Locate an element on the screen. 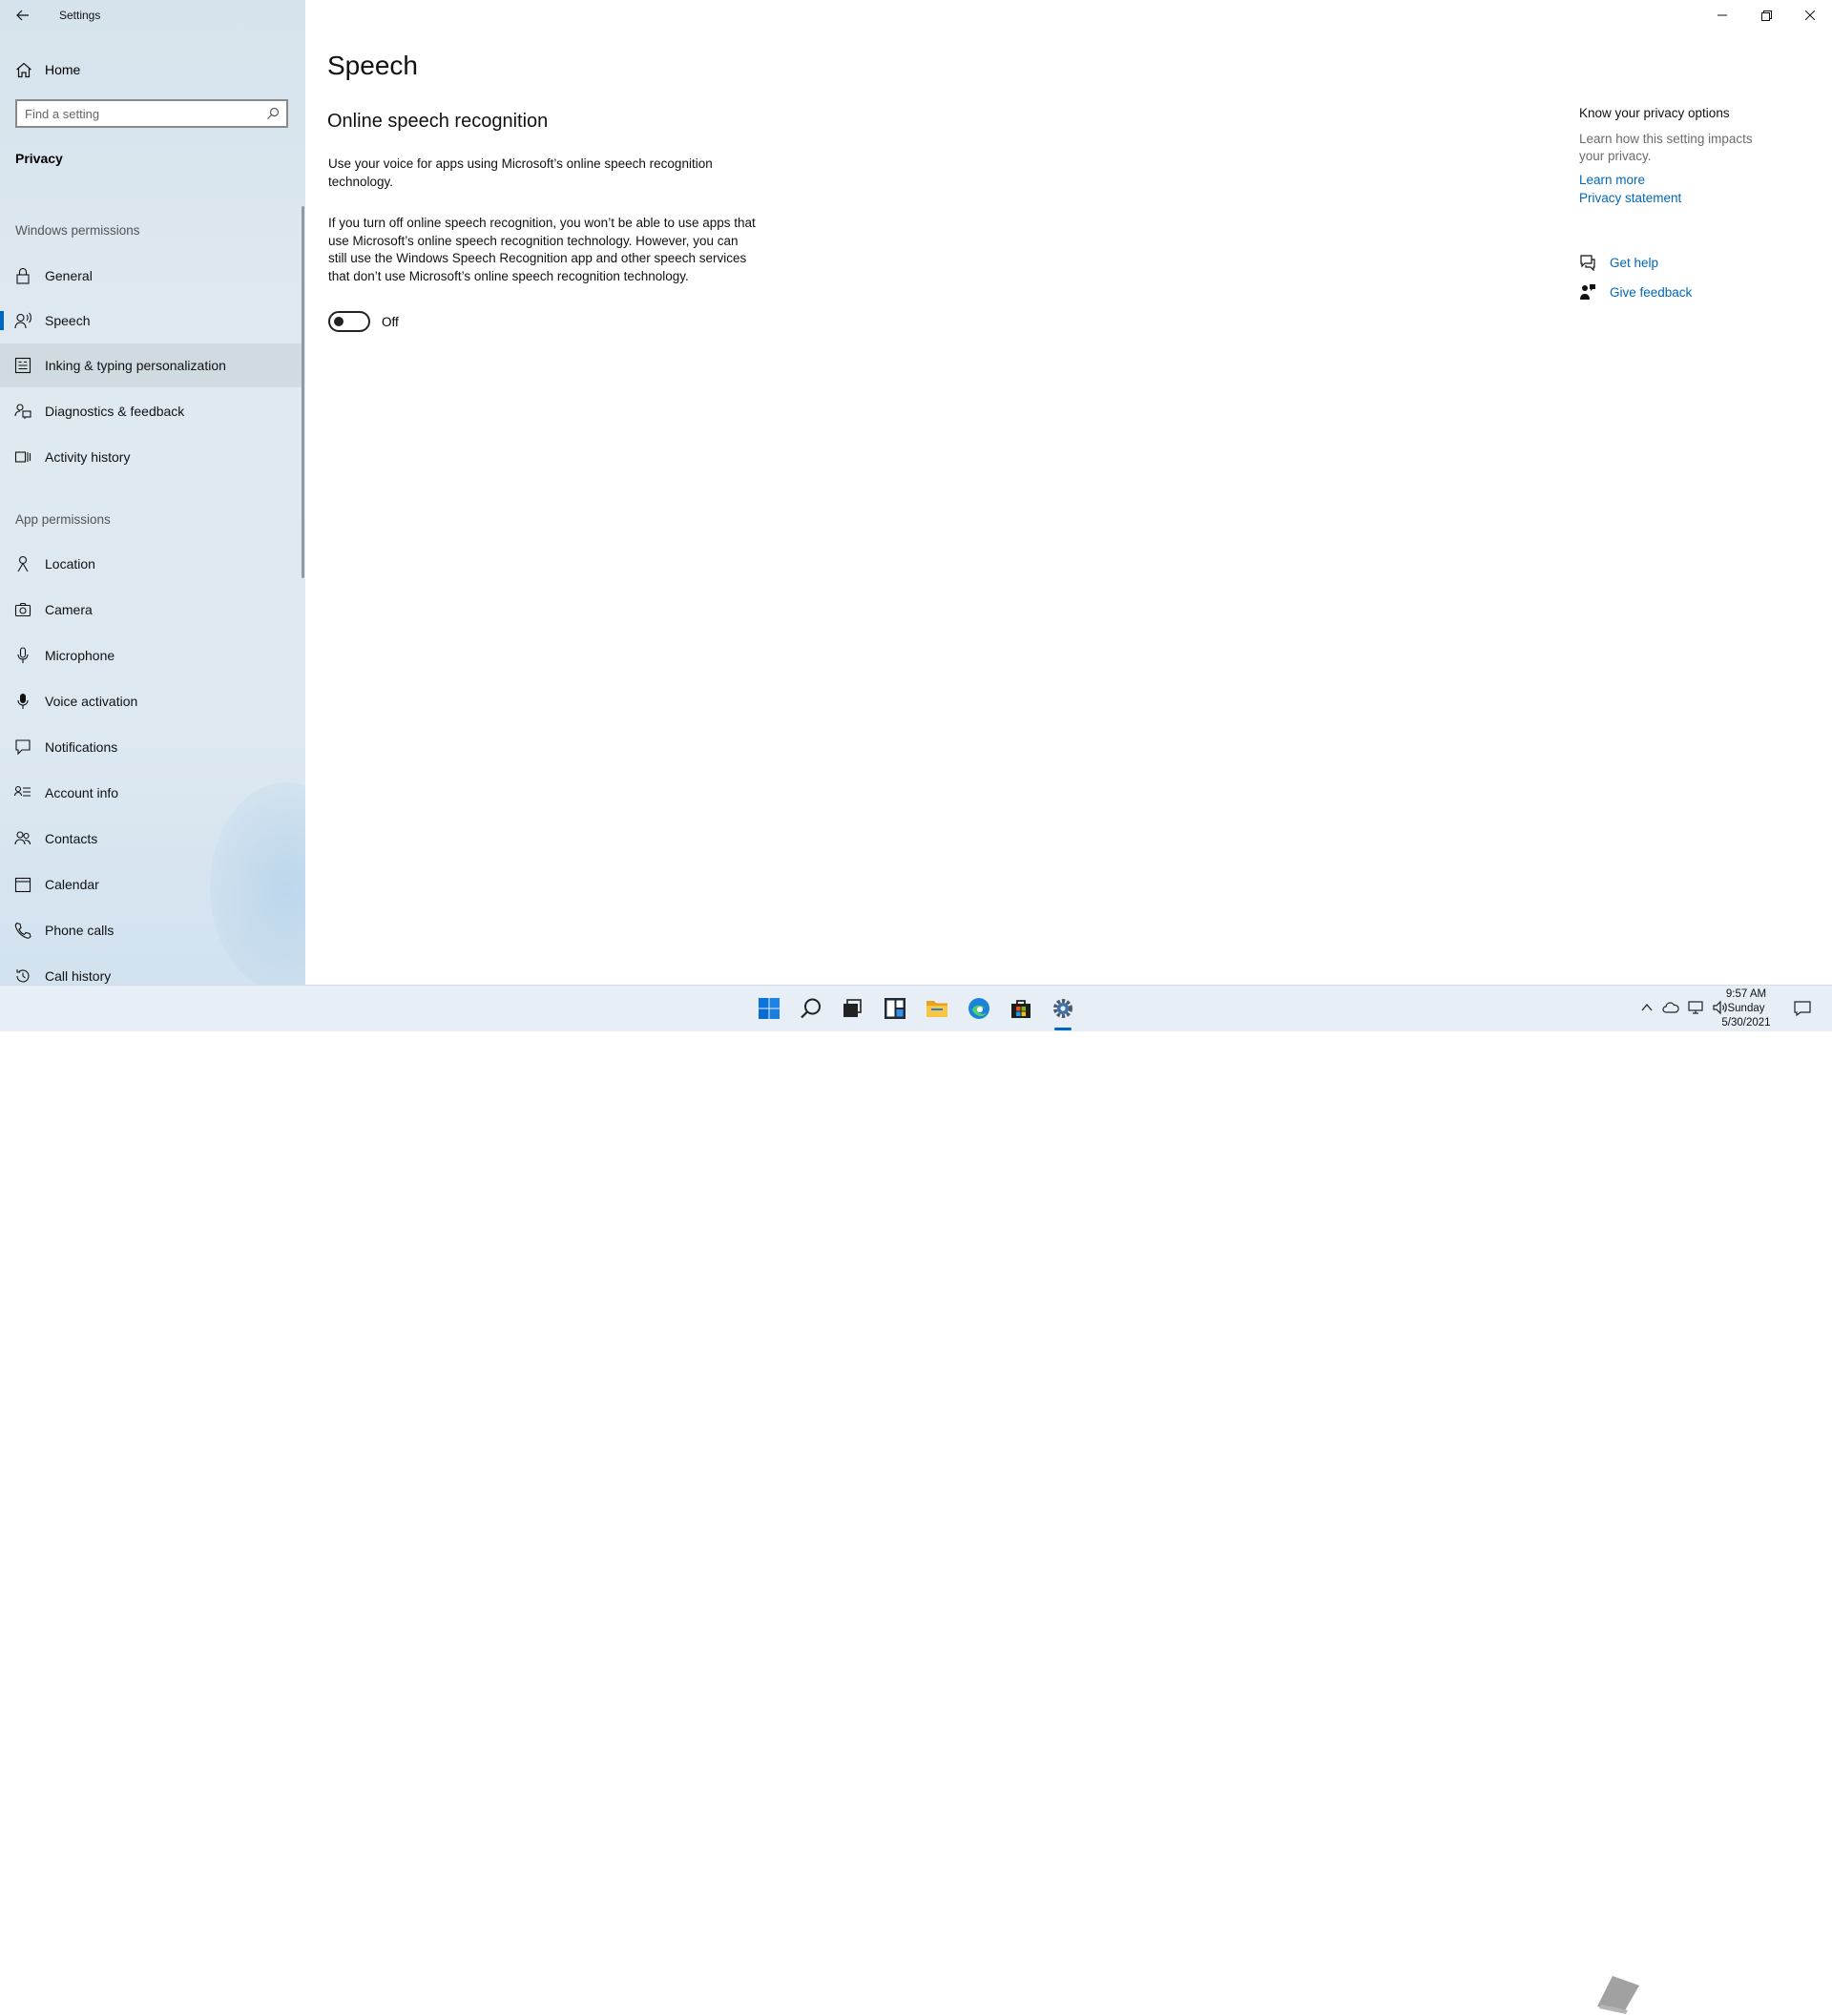 The width and height of the screenshot is (1832, 2016). watermark is located at coordinates (1706, 1992).